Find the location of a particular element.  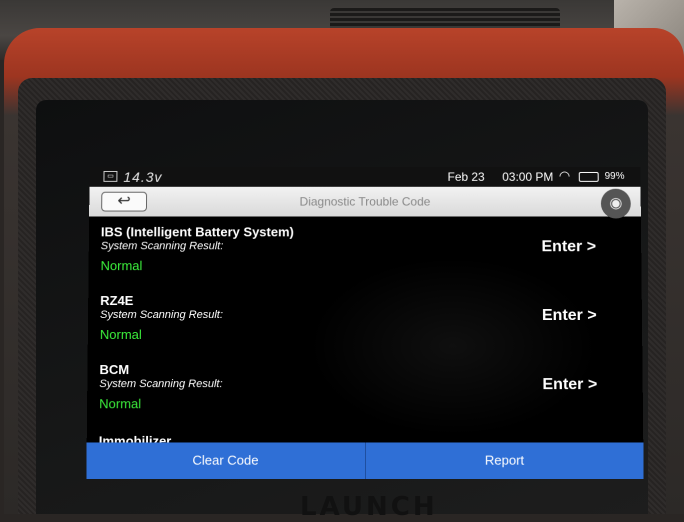

wifi-icon: ◠ is located at coordinates (564, 176).